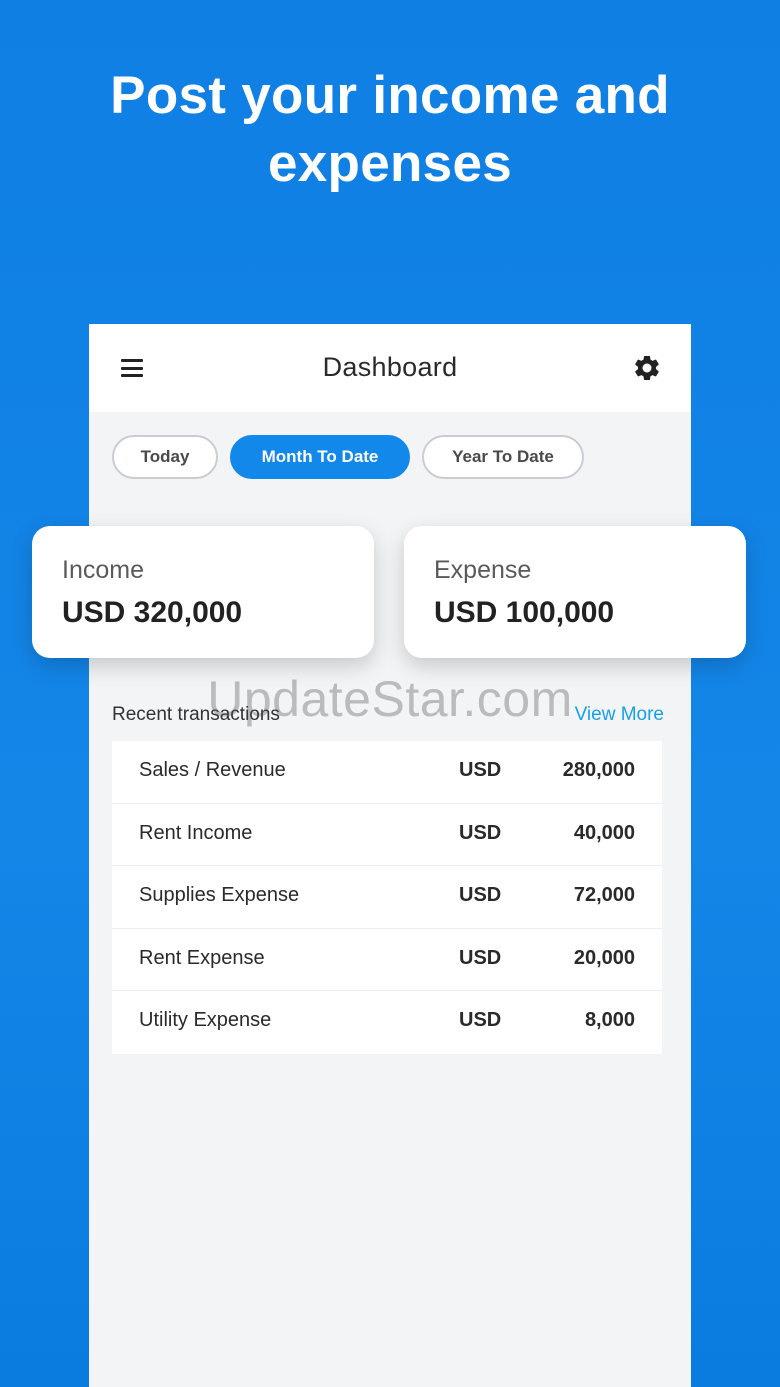  I want to click on section-title: Recent transactions, so click(196, 714).